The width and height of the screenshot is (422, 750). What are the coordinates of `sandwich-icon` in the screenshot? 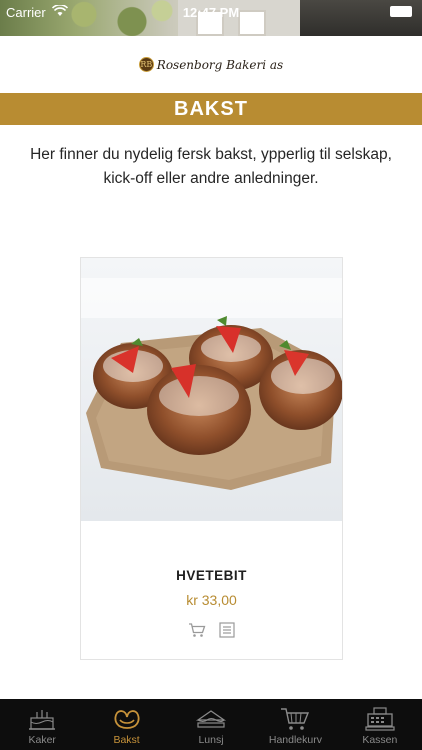 It's located at (211, 719).